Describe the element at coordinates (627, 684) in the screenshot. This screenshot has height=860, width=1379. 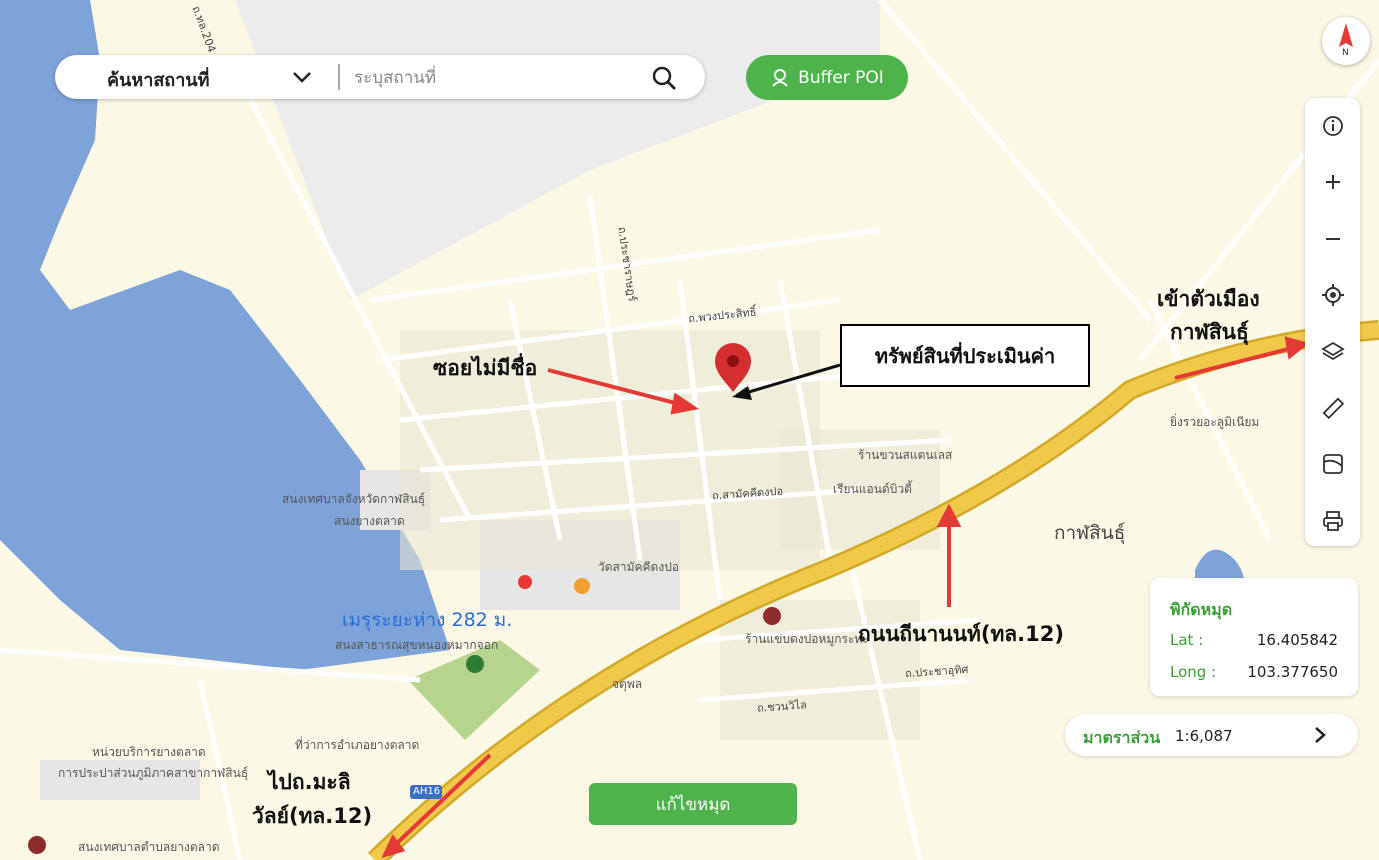
I see `poi-label-shop5: จตุพล` at that location.